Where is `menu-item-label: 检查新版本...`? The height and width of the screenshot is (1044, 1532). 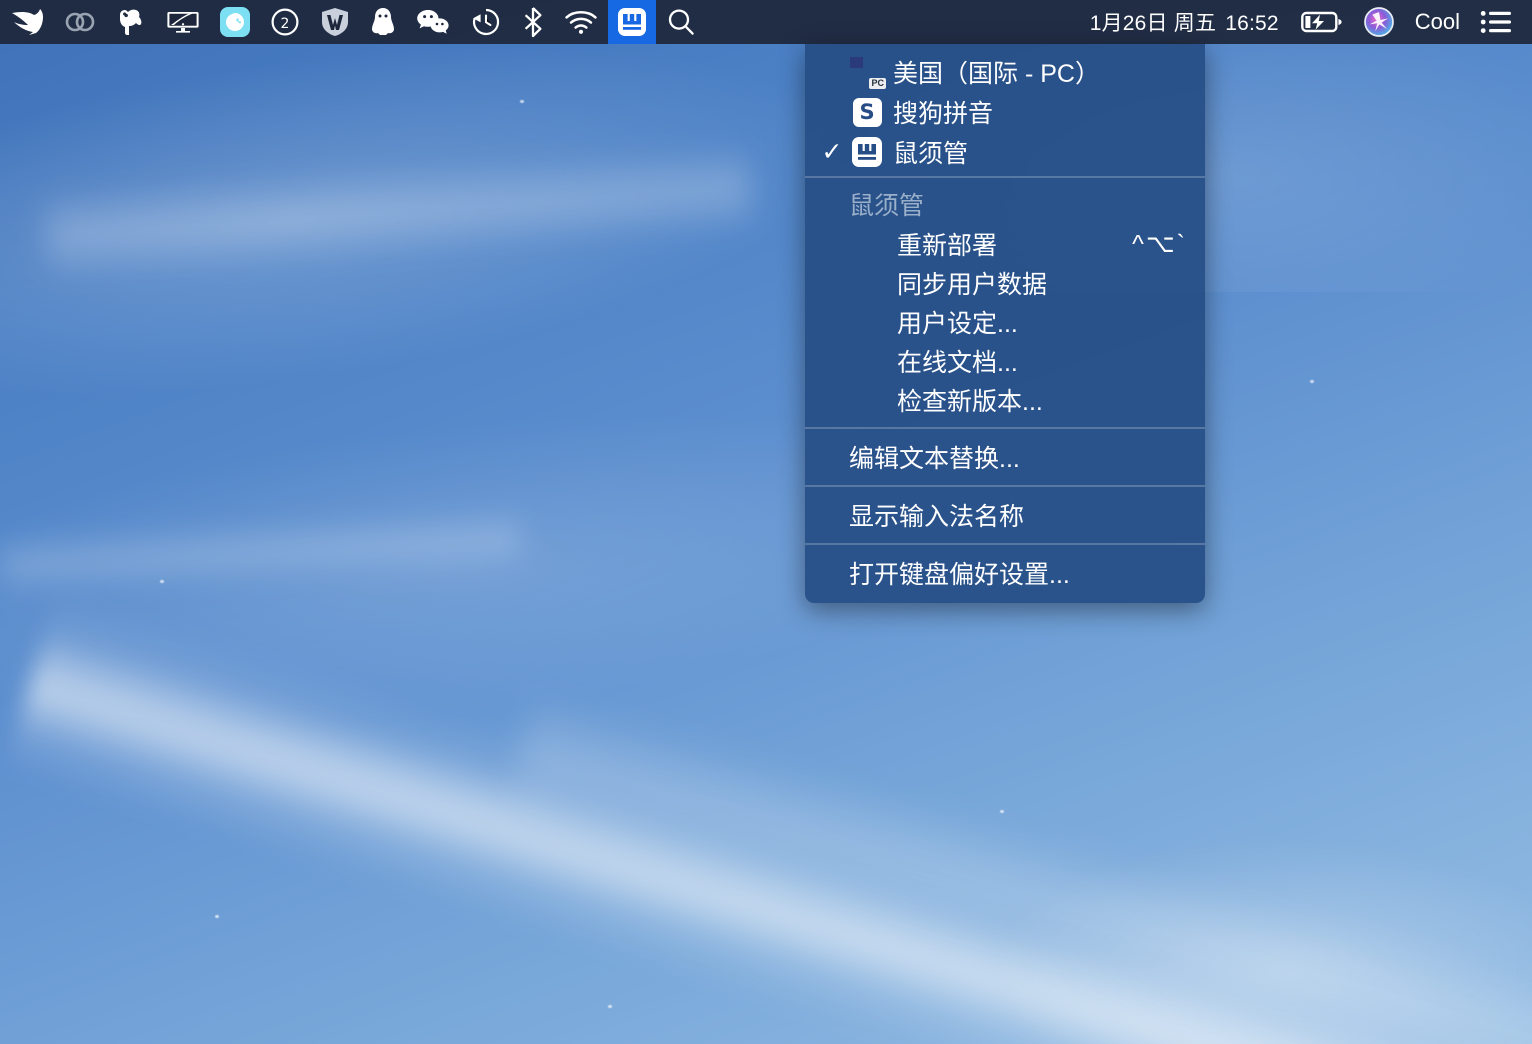
menu-item-label: 检查新版本... is located at coordinates (970, 401).